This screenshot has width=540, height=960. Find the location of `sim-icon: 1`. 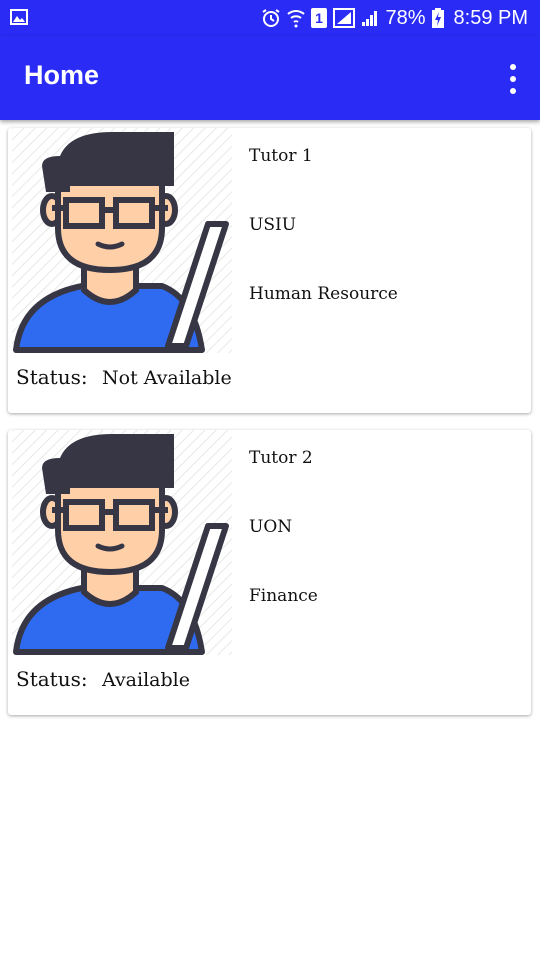

sim-icon: 1 is located at coordinates (319, 18).